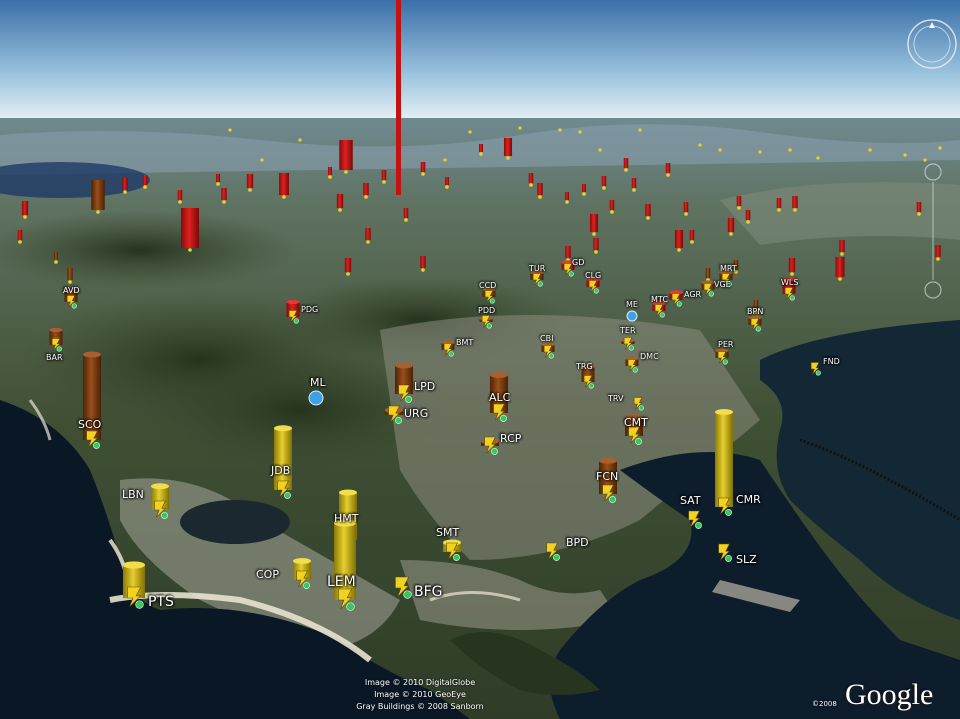  I want to click on station-label-cop: COP, so click(267, 574).